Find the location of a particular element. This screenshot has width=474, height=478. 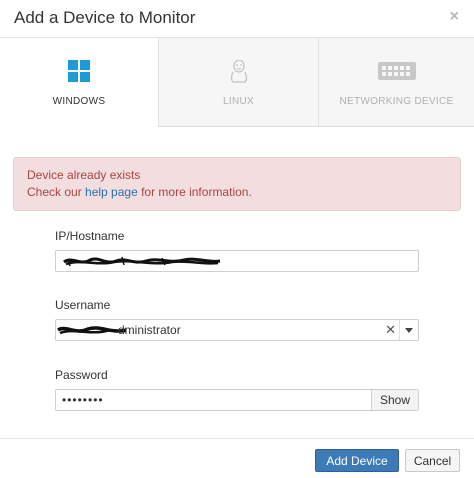

ip-hostname-field is located at coordinates (237, 261).